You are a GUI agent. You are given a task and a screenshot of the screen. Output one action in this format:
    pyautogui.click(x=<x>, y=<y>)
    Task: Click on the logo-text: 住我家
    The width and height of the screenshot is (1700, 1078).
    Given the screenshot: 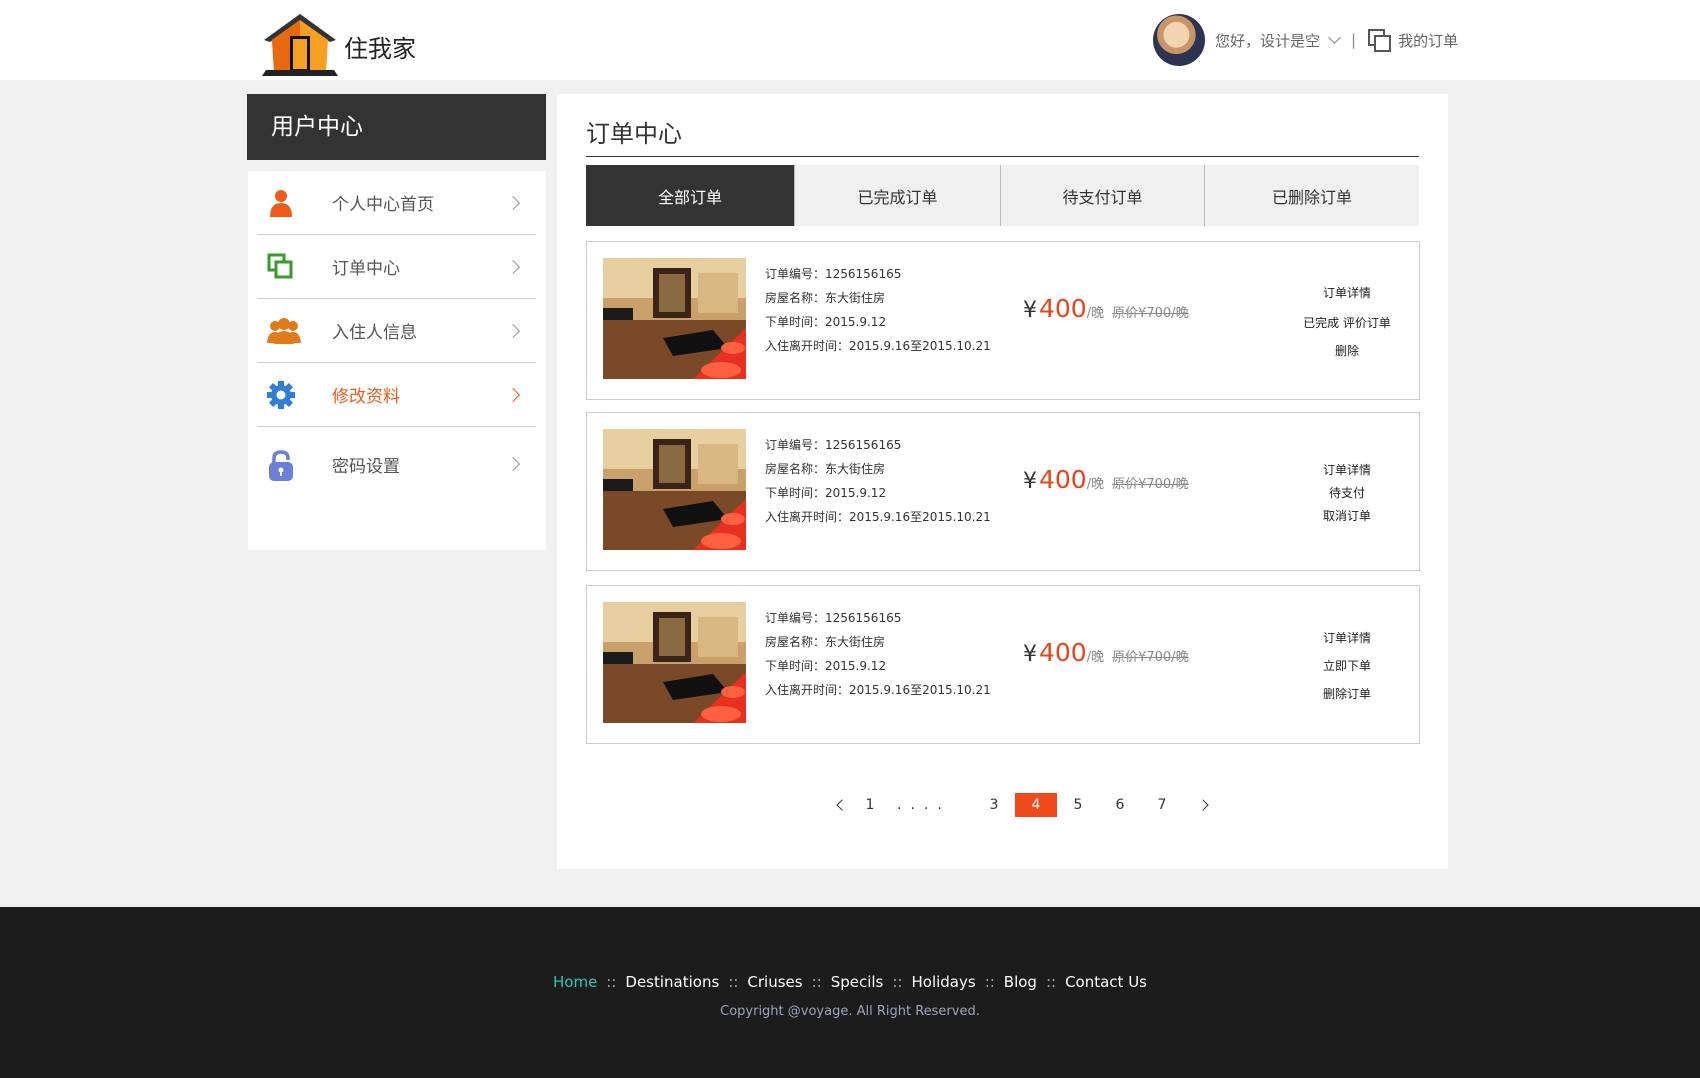 What is the action you would take?
    pyautogui.click(x=380, y=48)
    